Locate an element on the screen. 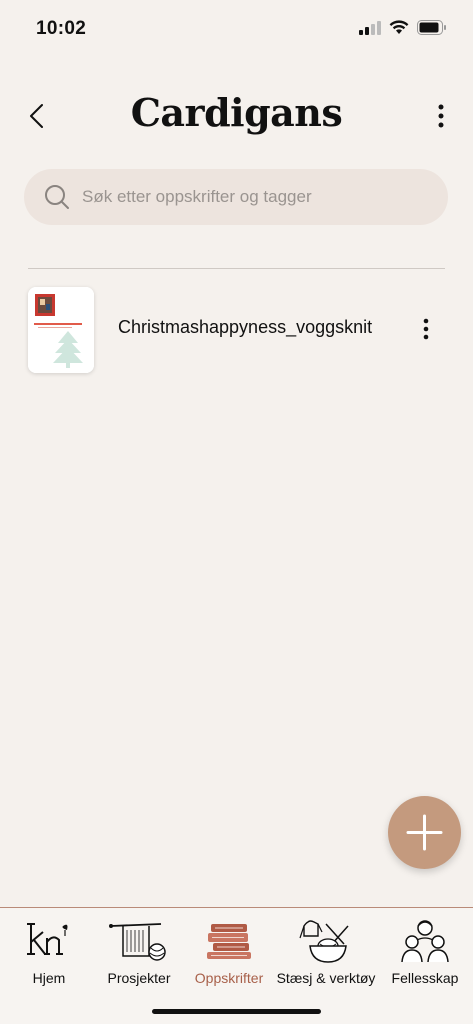 The height and width of the screenshot is (1024, 473). kn-logo-icon is located at coordinates (47, 939).